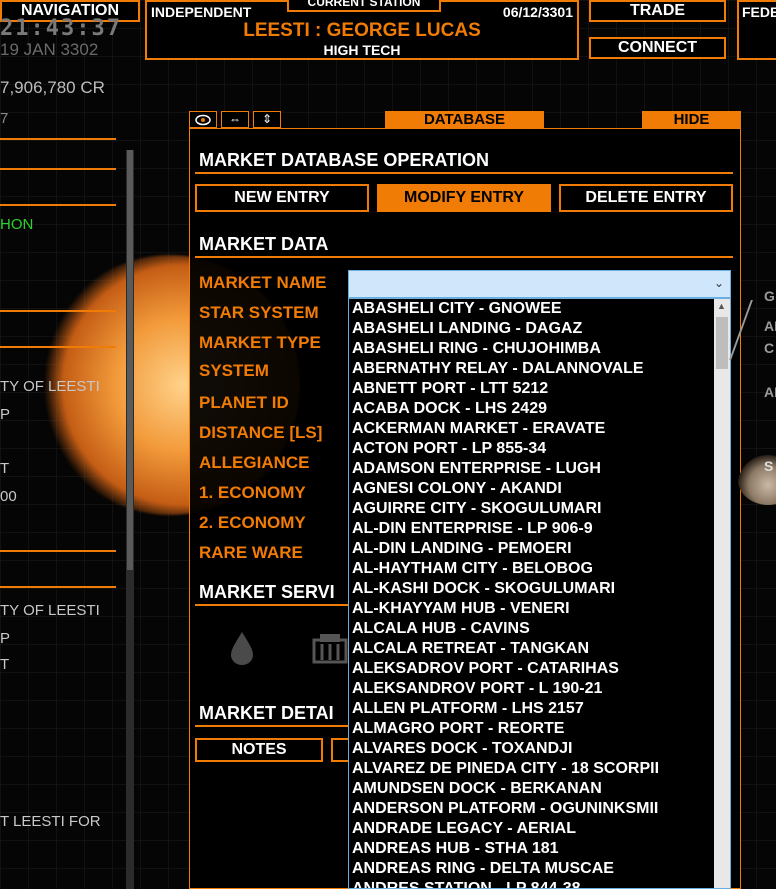 This screenshot has height=889, width=776. What do you see at coordinates (267, 119) in the screenshot?
I see `resize-vertical-icon: ⇕` at bounding box center [267, 119].